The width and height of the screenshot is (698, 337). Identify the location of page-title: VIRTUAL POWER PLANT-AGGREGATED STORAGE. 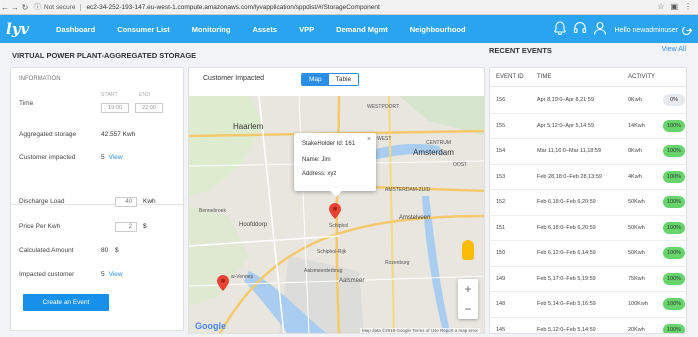
(104, 55).